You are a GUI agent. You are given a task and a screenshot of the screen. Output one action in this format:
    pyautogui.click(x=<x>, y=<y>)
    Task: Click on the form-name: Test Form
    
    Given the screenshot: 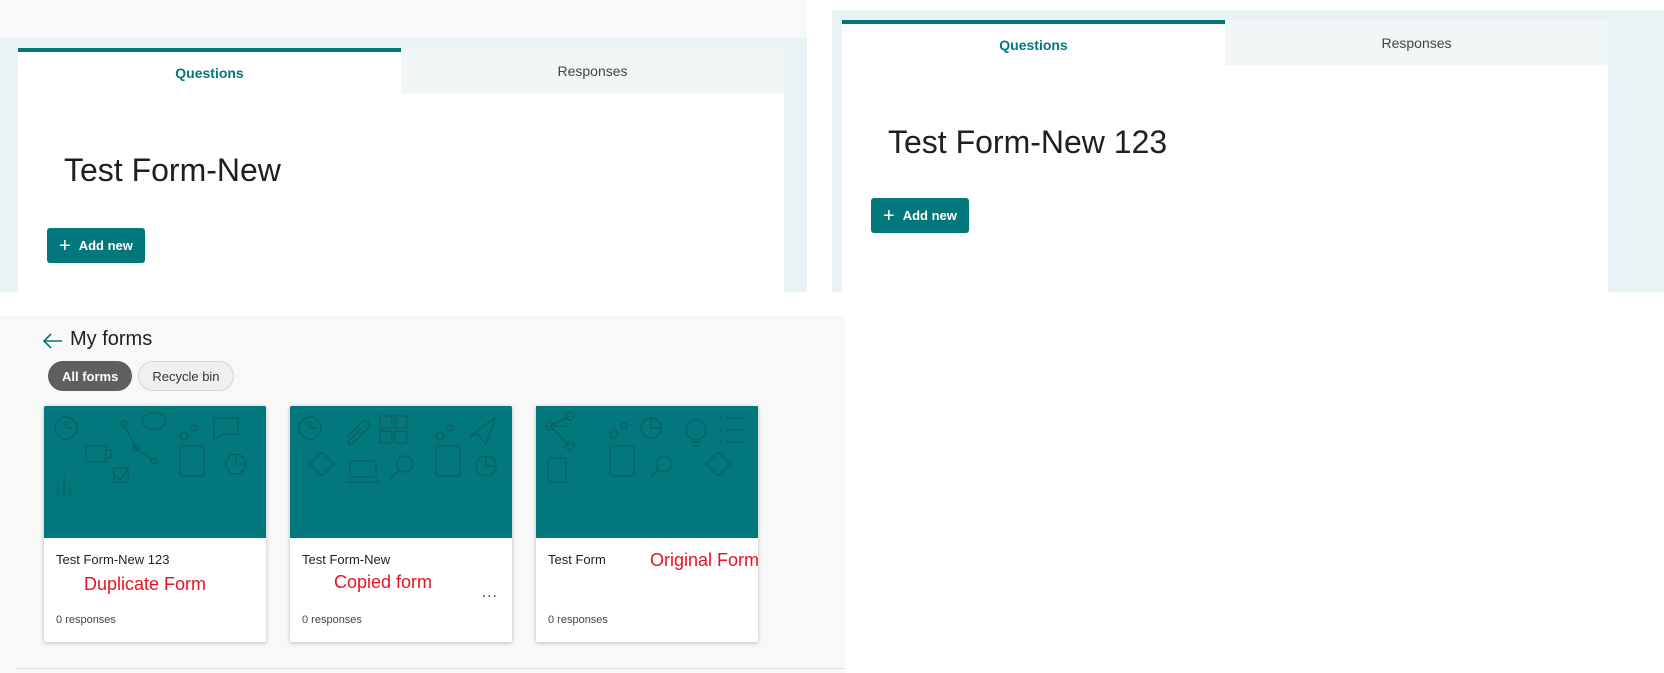 What is the action you would take?
    pyautogui.click(x=577, y=559)
    